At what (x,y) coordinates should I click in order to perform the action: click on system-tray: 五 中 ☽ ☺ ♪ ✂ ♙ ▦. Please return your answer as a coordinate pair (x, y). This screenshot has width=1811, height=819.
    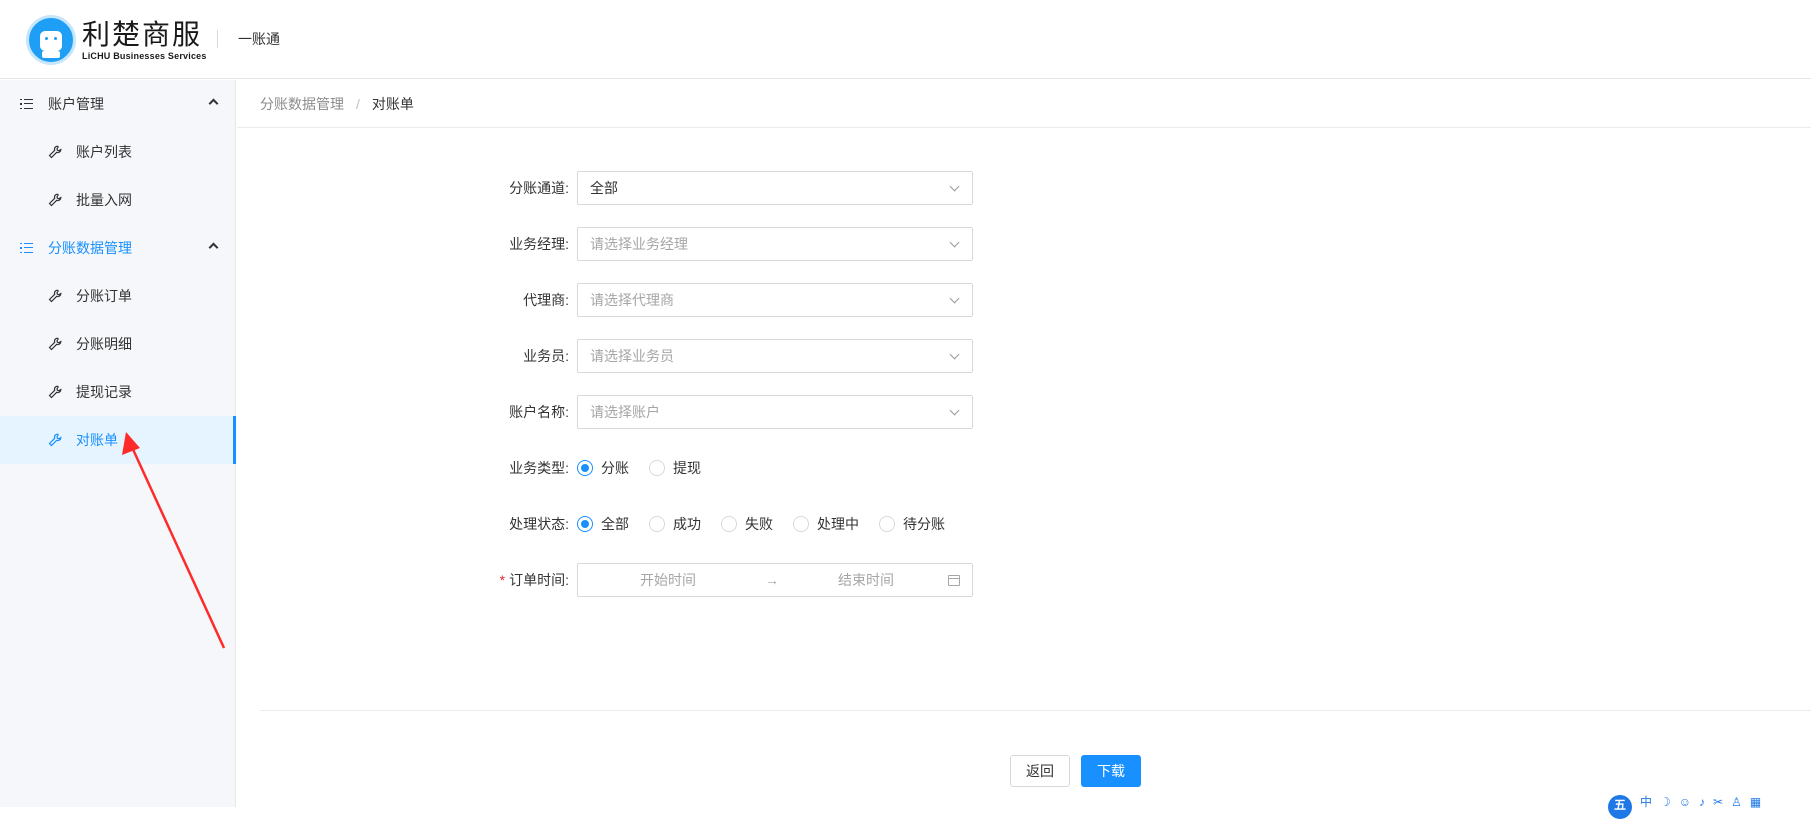
    Looking at the image, I should click on (1684, 807).